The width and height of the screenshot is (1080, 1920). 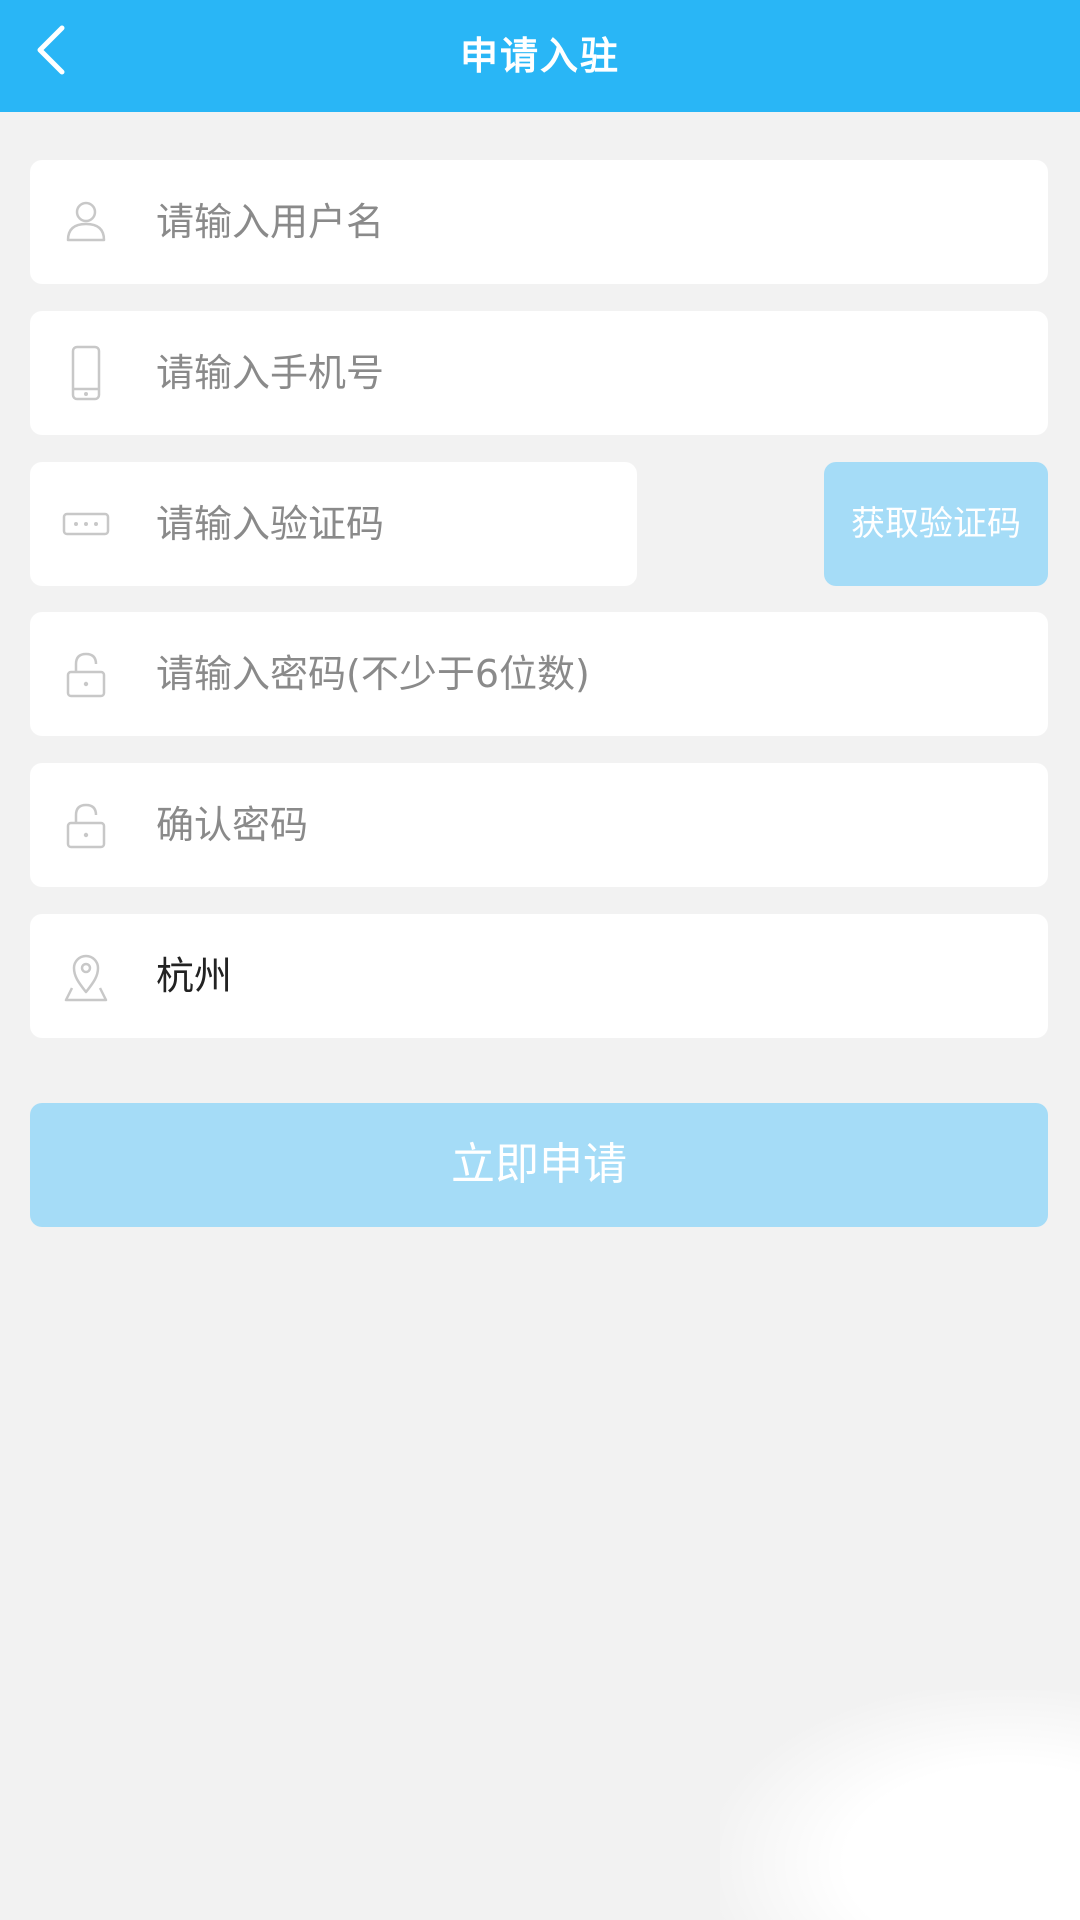 I want to click on verification-code-input: 请输入验证码, so click(x=270, y=524).